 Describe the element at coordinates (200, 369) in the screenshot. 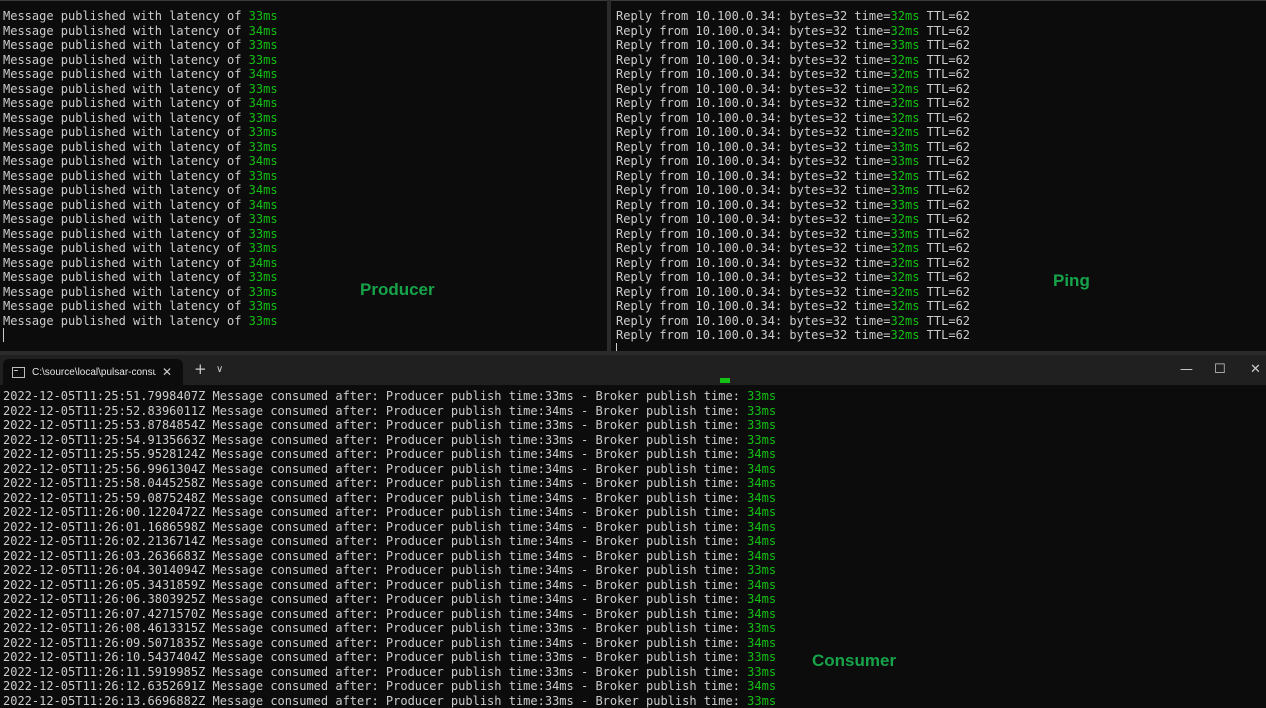

I see `new-tab-button: +` at that location.